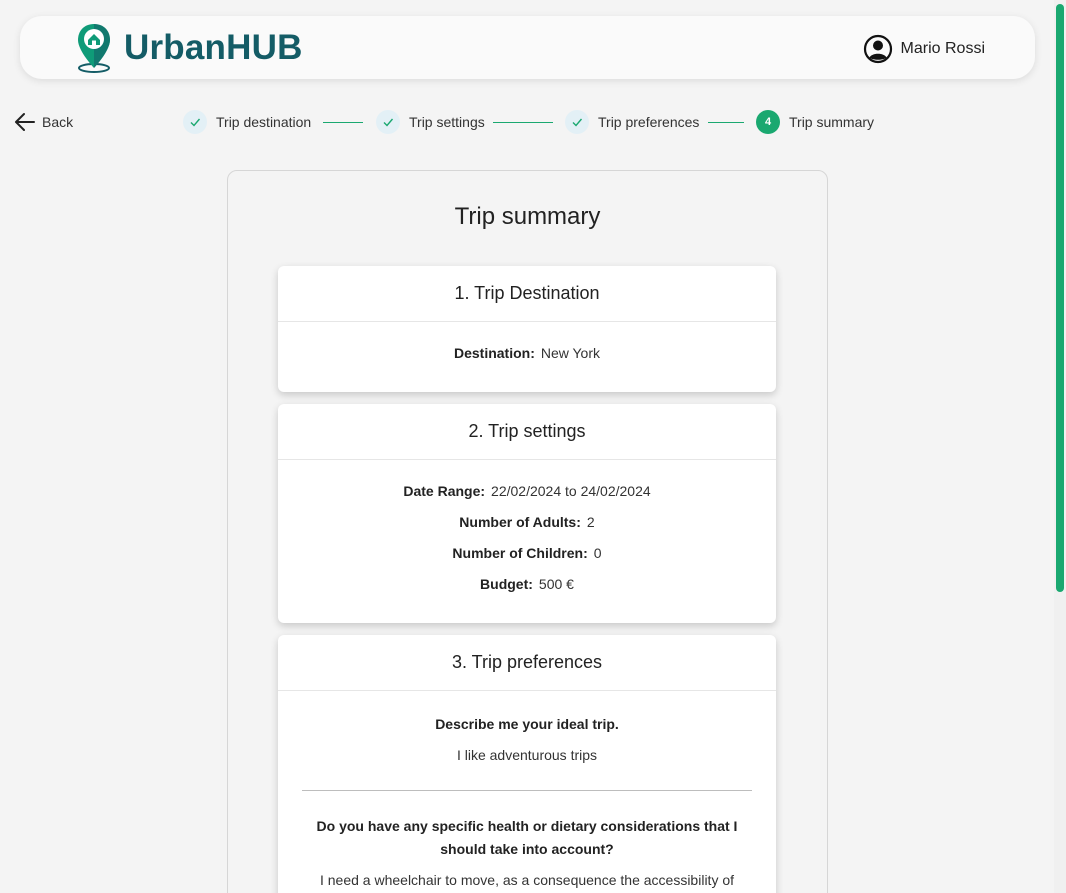 This screenshot has width=1066, height=893. Describe the element at coordinates (527, 755) in the screenshot. I see `answer-ideal-trip: I like adventurous trips` at that location.